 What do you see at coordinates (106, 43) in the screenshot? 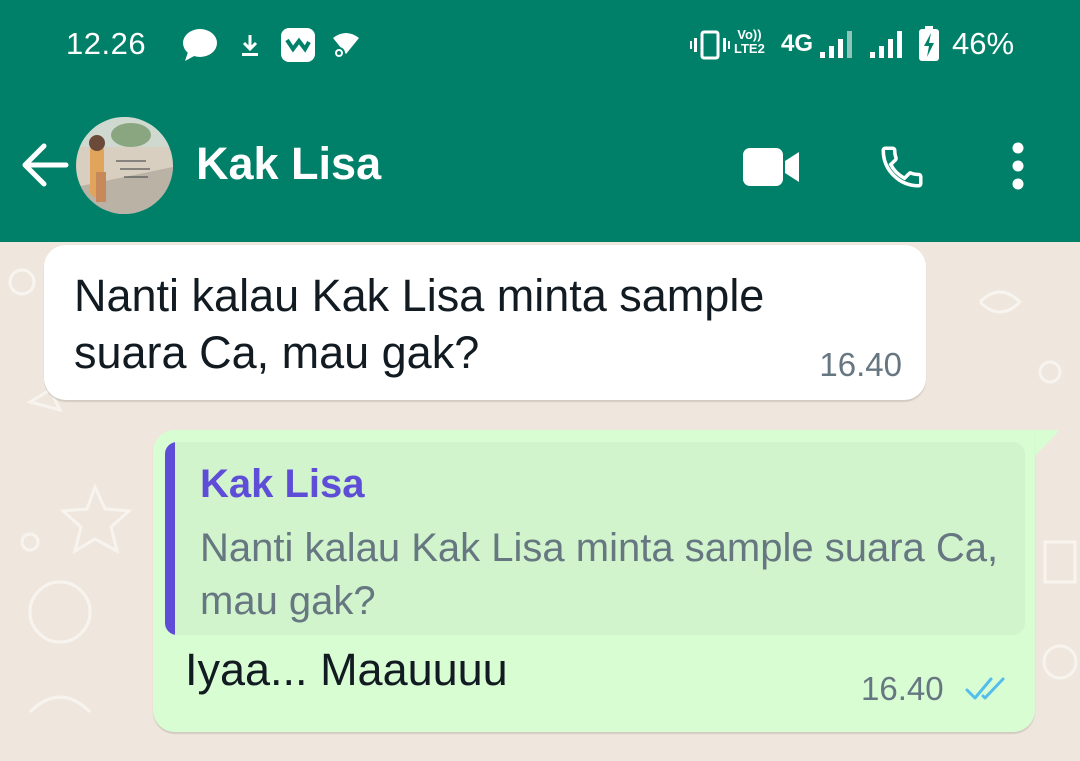
I see `status-time: 12.26` at bounding box center [106, 43].